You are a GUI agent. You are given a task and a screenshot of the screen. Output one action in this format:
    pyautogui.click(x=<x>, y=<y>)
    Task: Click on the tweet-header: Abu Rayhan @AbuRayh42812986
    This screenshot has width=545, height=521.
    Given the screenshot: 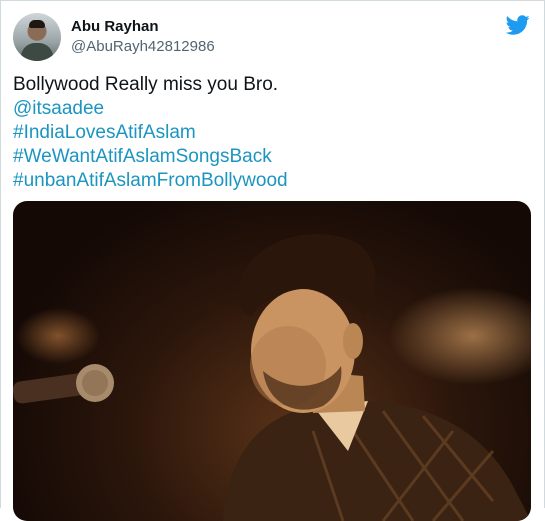 What is the action you would take?
    pyautogui.click(x=114, y=37)
    